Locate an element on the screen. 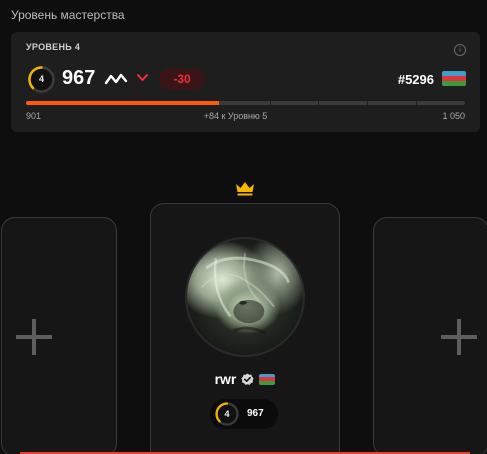 The width and height of the screenshot is (487, 454). player-level-number: 4 is located at coordinates (227, 414).